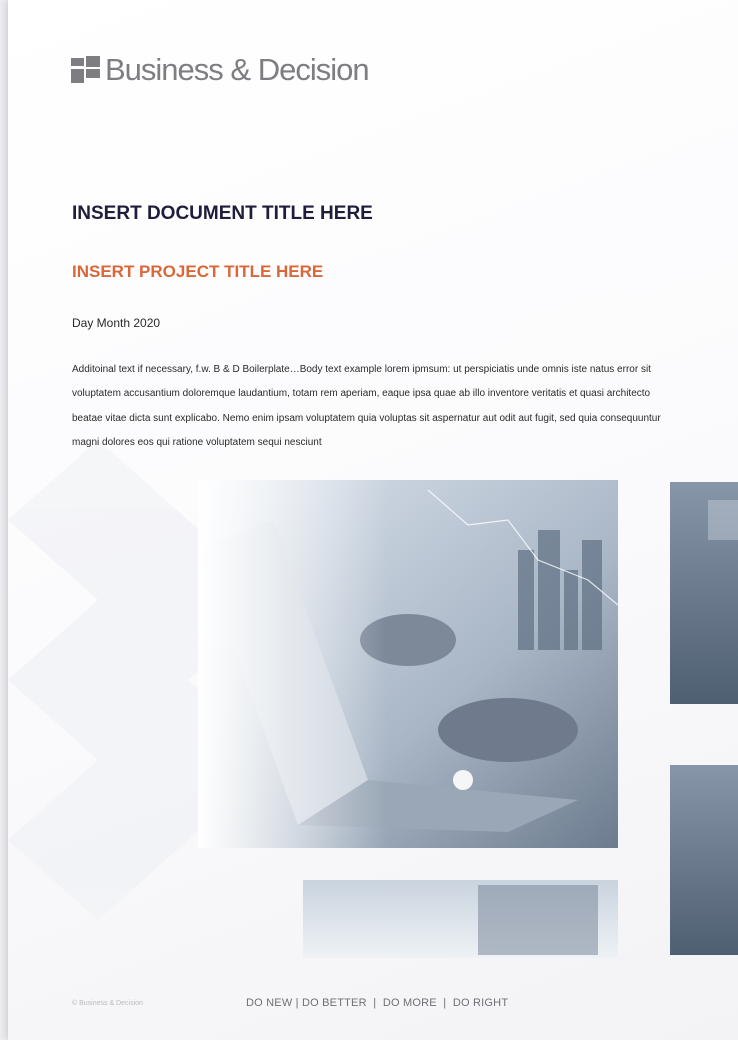 This screenshot has width=738, height=1040. I want to click on document-date: Day Month 2020, so click(116, 323).